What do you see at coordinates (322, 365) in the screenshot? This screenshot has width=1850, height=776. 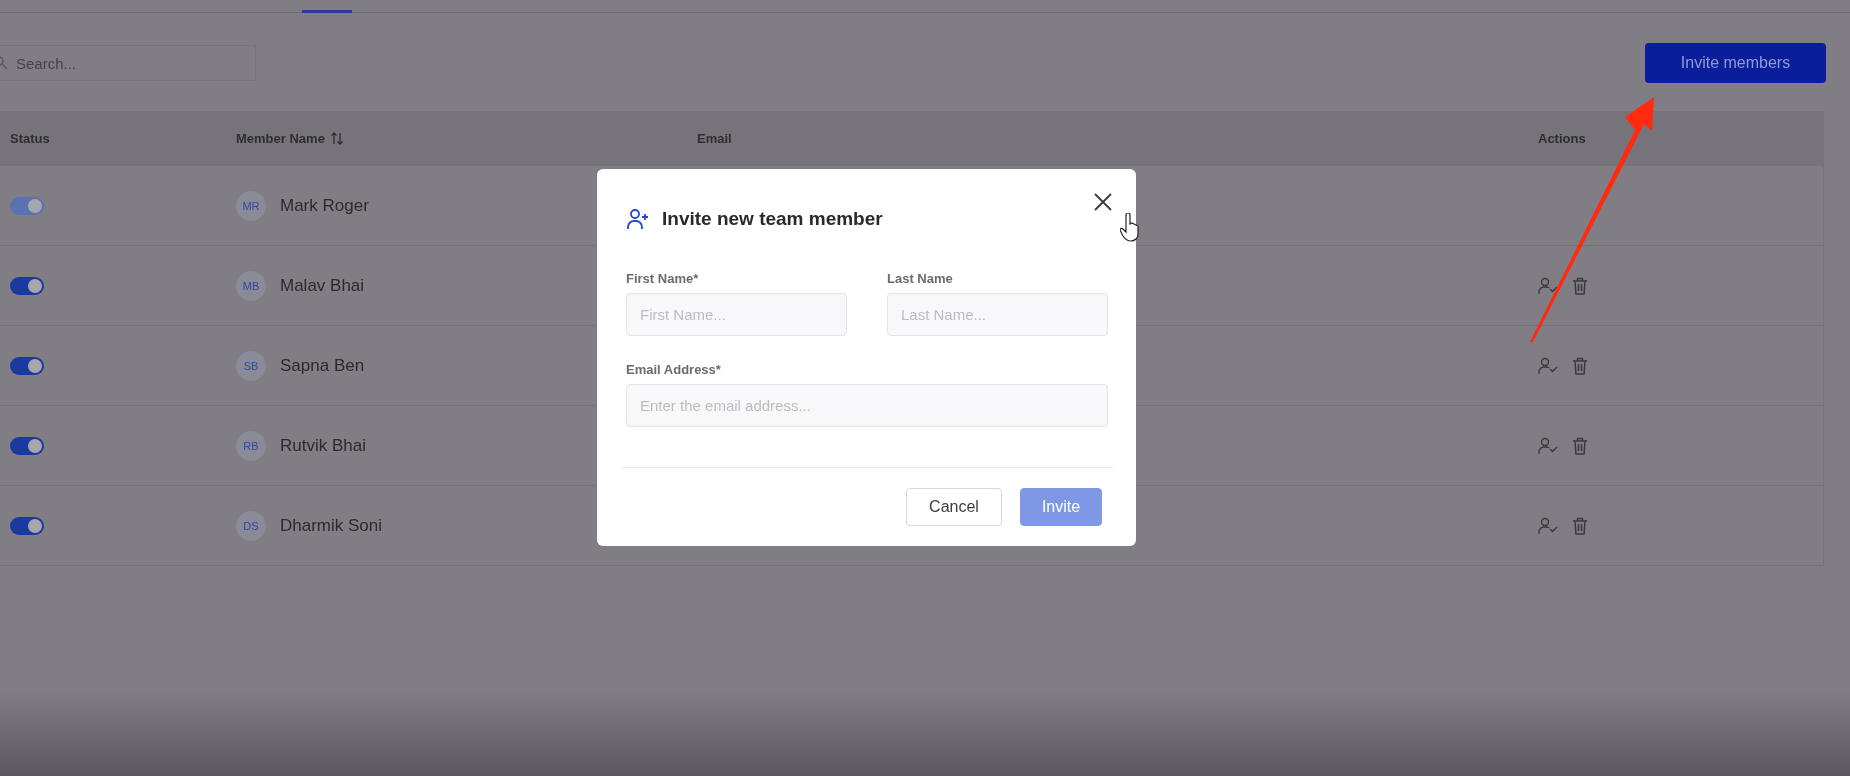 I see `member-name: Sapna Ben` at bounding box center [322, 365].